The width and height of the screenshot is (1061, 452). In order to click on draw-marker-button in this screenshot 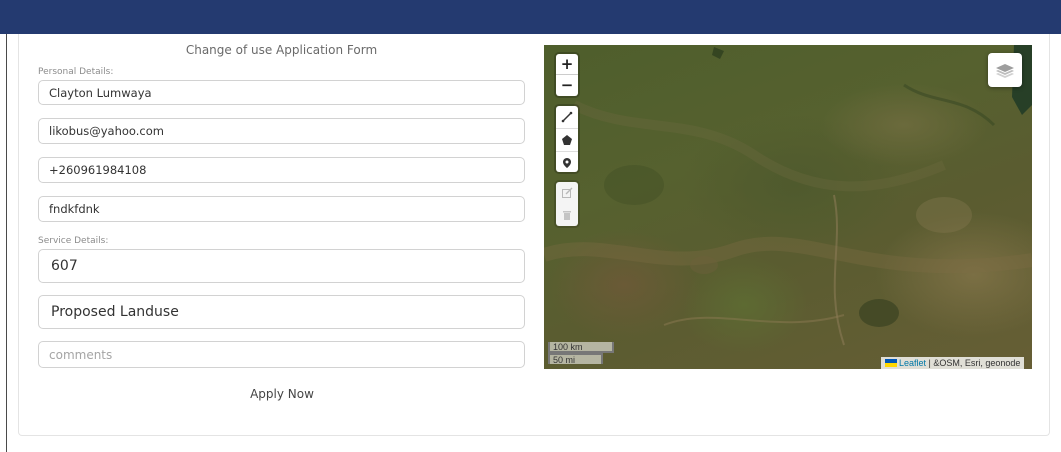, I will do `click(567, 162)`.